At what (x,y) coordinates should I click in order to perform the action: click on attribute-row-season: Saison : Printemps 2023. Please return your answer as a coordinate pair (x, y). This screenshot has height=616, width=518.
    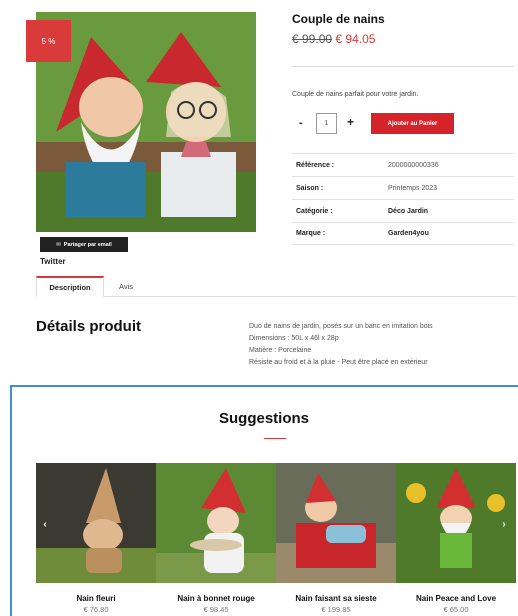
    Looking at the image, I should click on (403, 187).